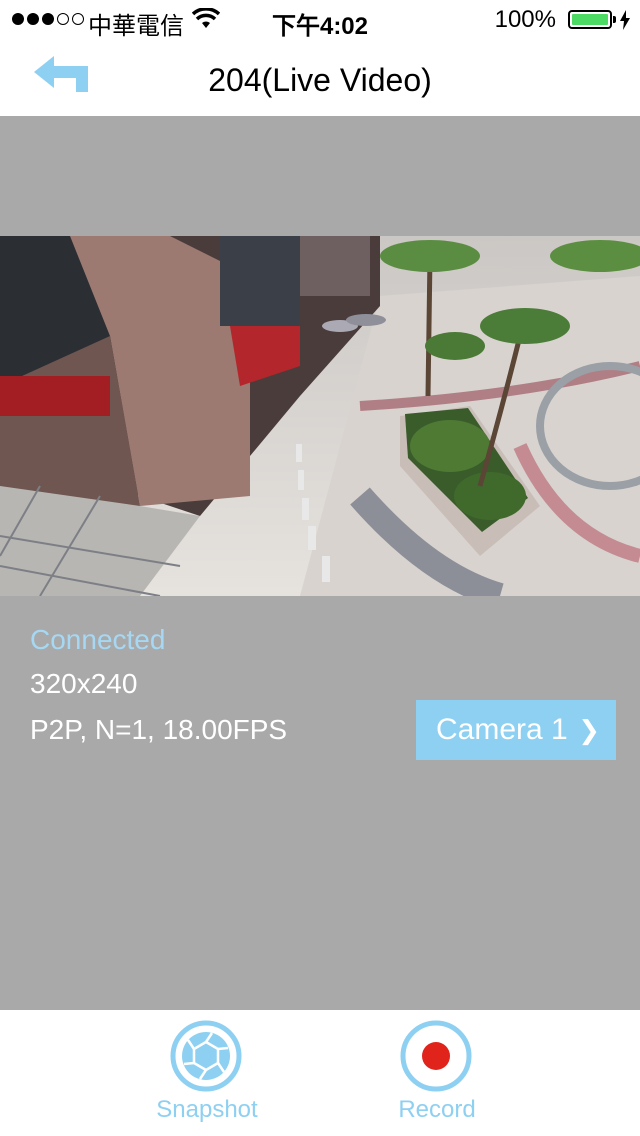 Image resolution: width=640 pixels, height=1136 pixels. Describe the element at coordinates (625, 22) in the screenshot. I see `charging-bolt-icon` at that location.